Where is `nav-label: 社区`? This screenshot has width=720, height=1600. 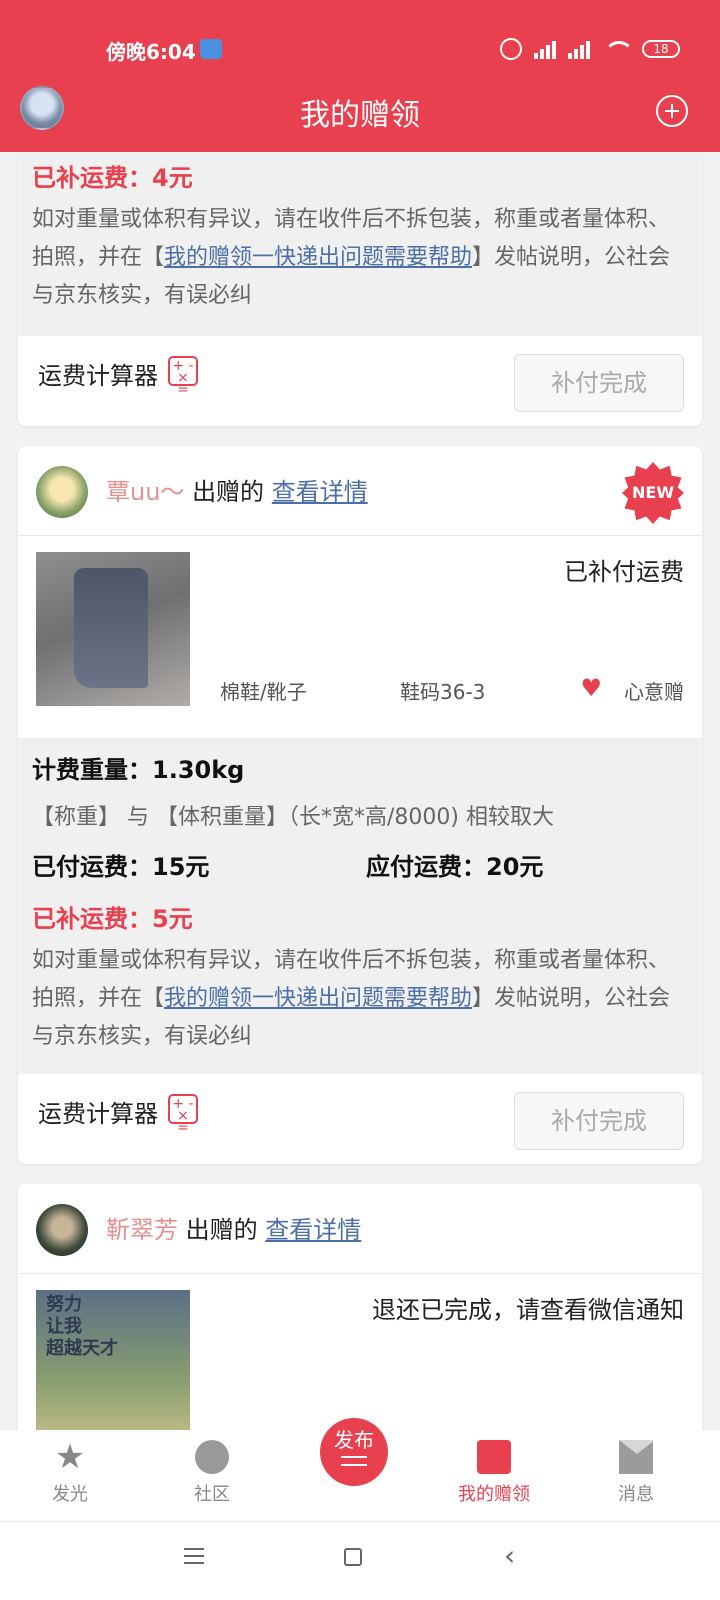
nav-label: 社区 is located at coordinates (212, 1494).